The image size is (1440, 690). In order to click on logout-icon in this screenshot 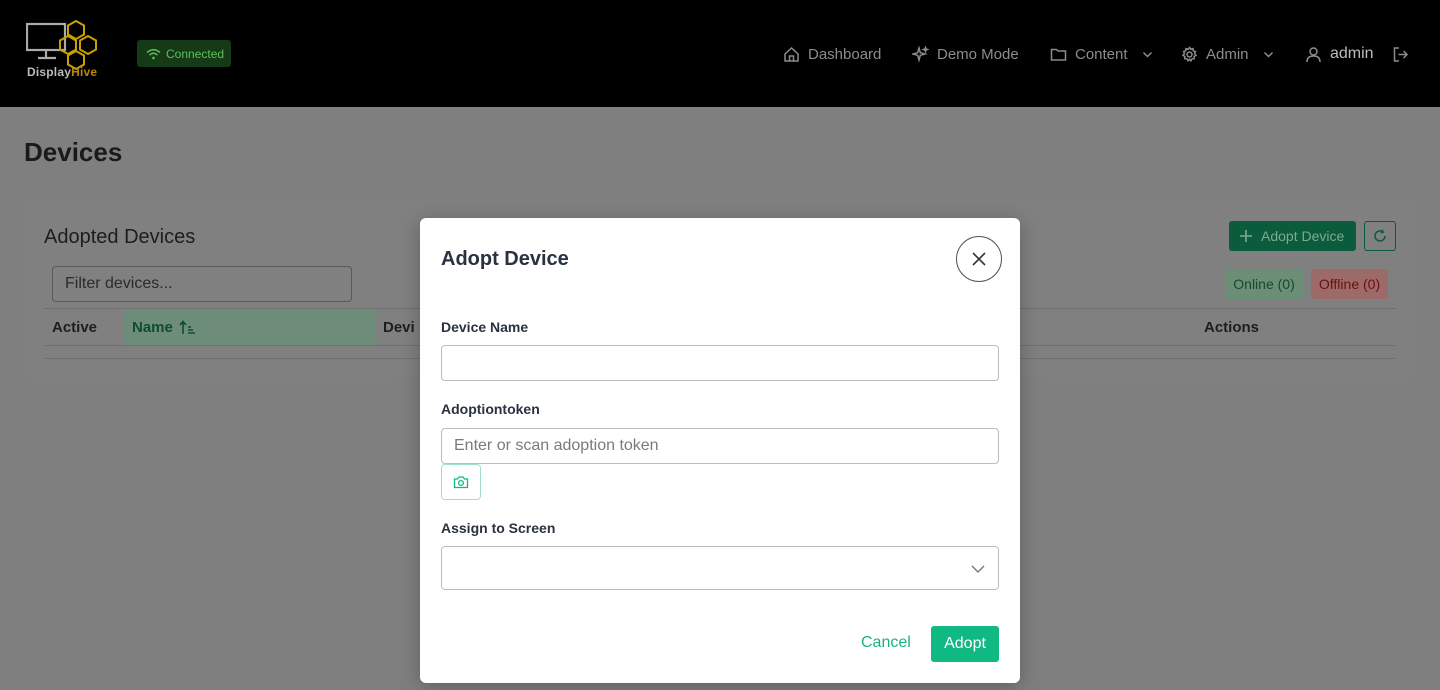, I will do `click(1401, 54)`.